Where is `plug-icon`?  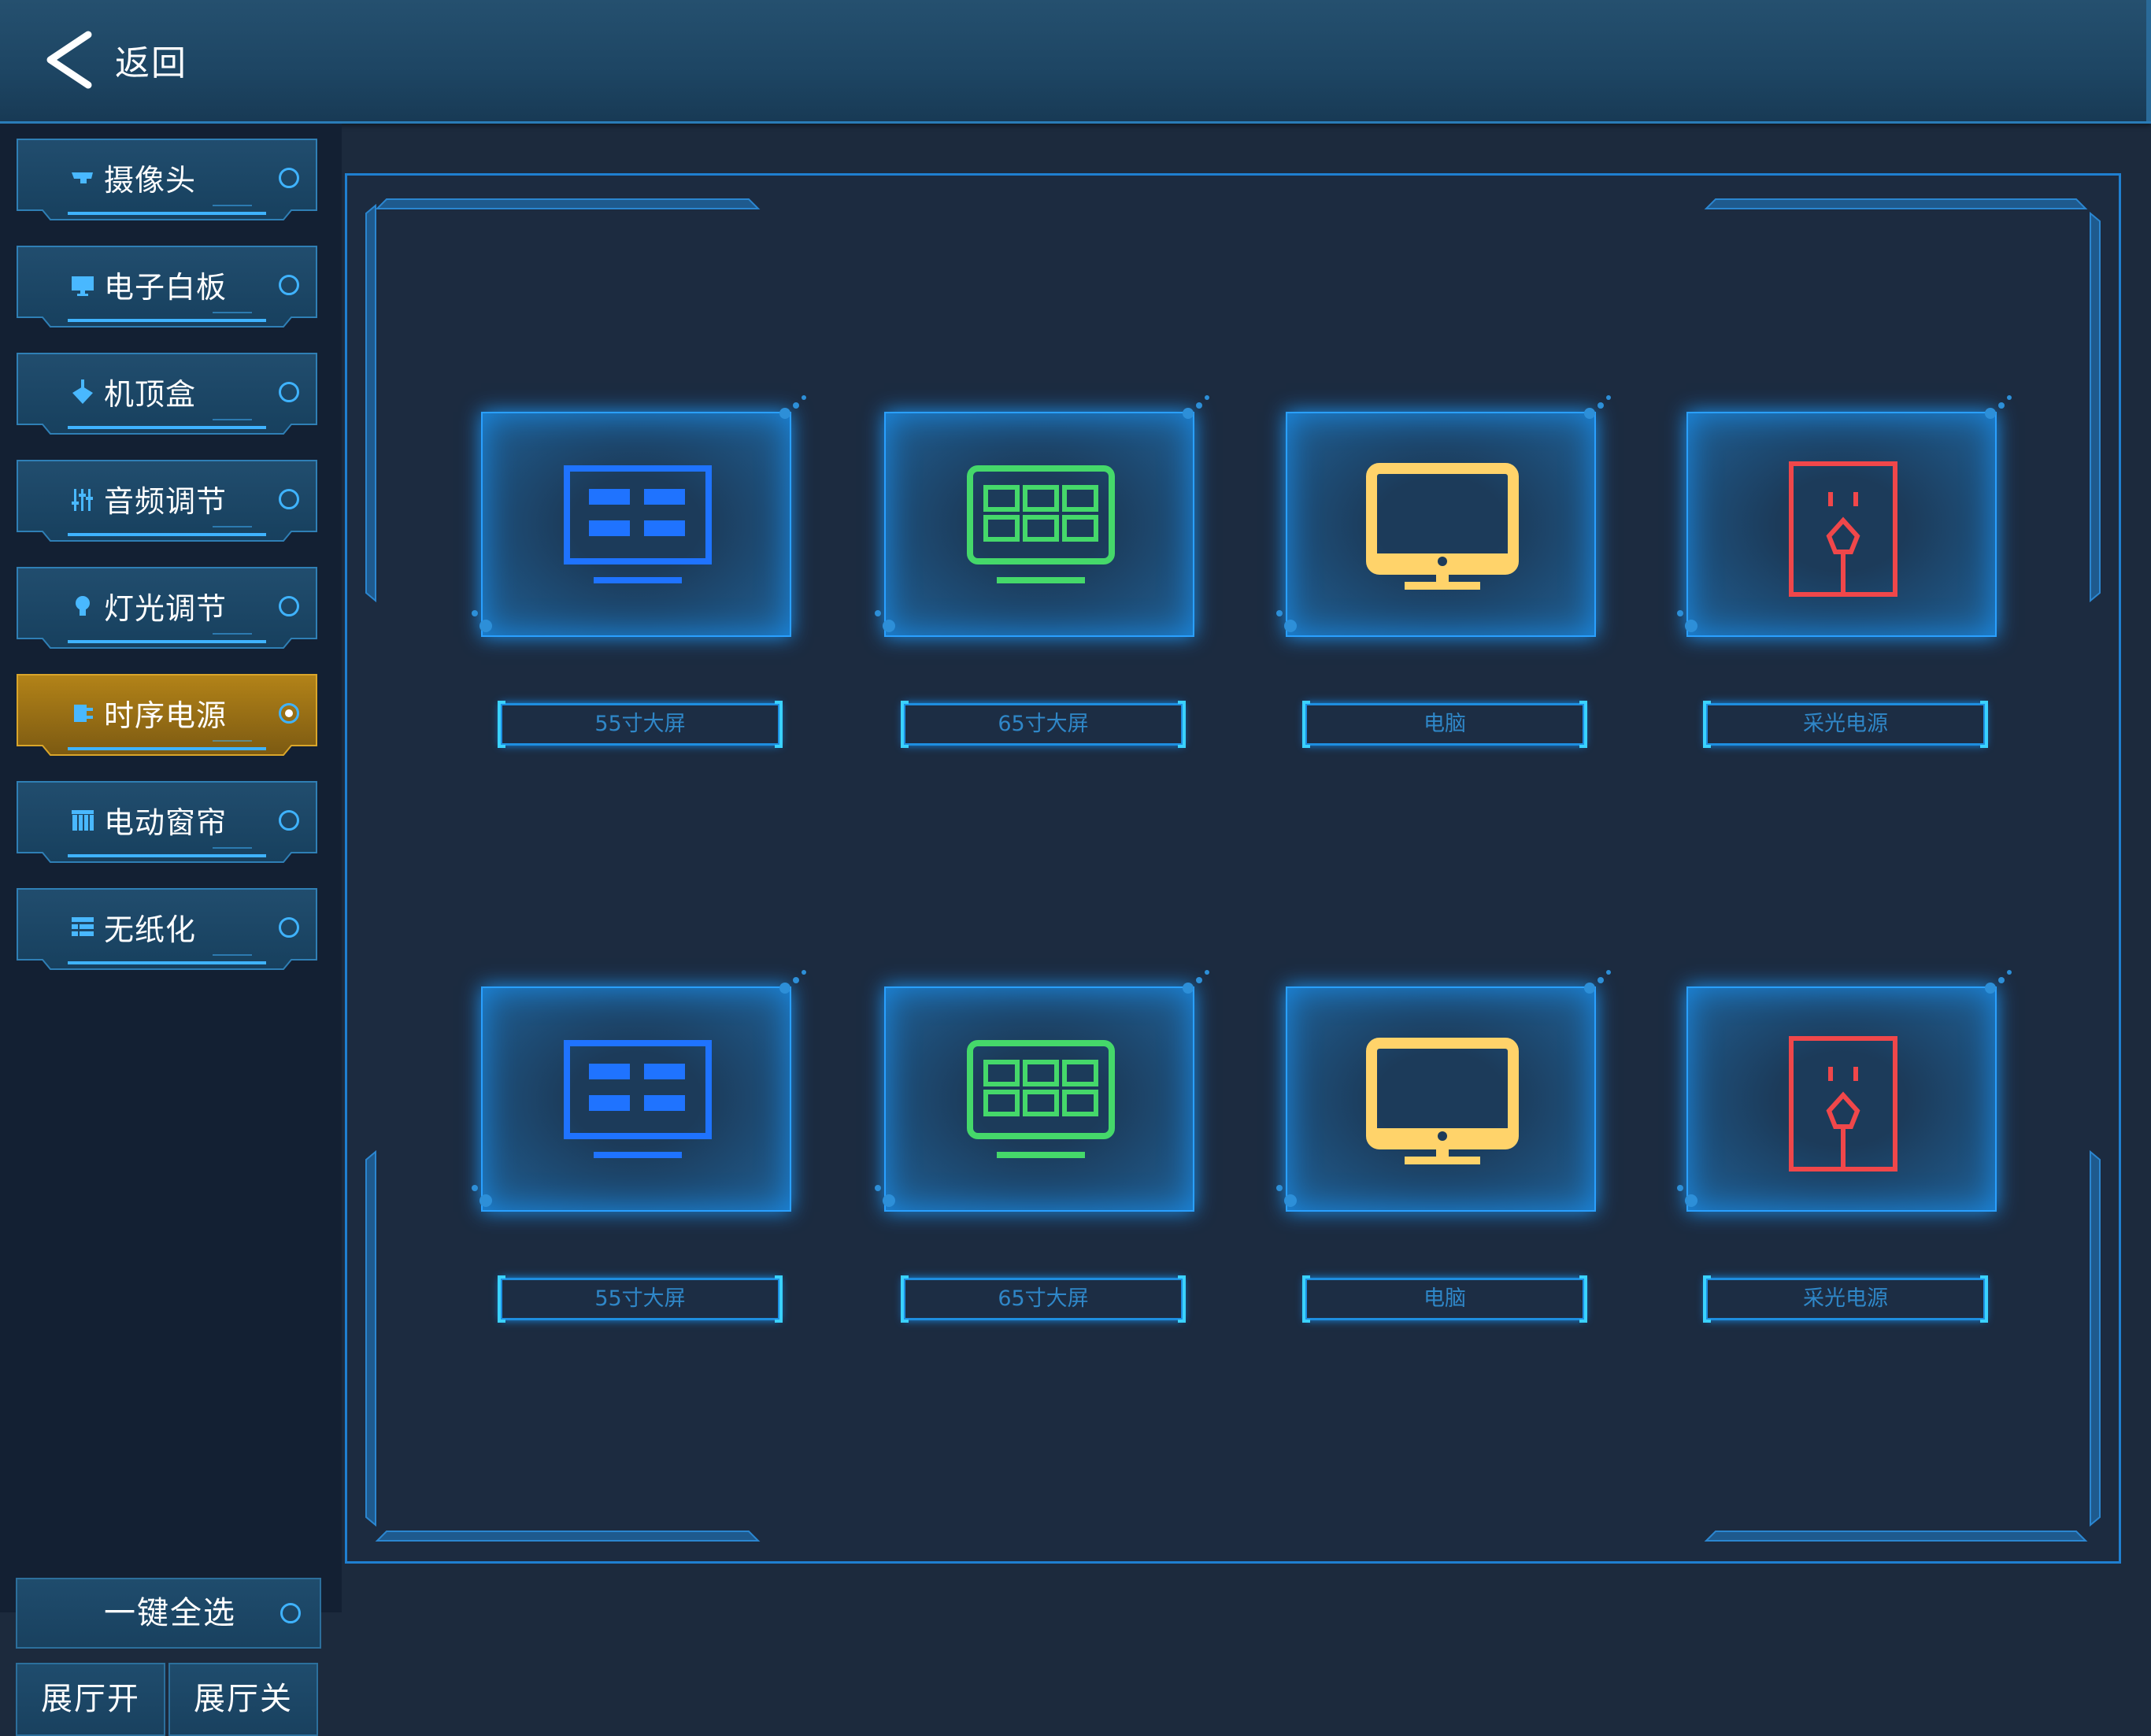
plug-icon is located at coordinates (82, 712).